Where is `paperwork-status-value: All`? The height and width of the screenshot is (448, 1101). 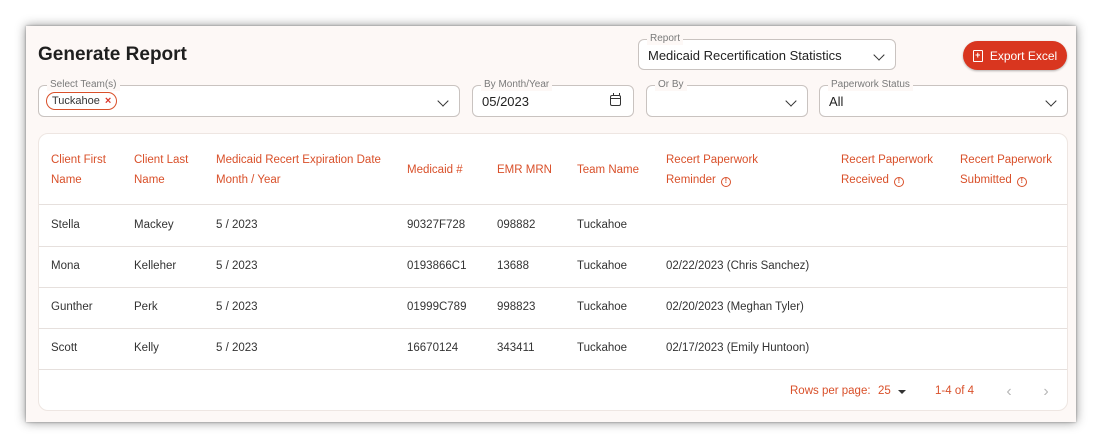
paperwork-status-value: All is located at coordinates (836, 101).